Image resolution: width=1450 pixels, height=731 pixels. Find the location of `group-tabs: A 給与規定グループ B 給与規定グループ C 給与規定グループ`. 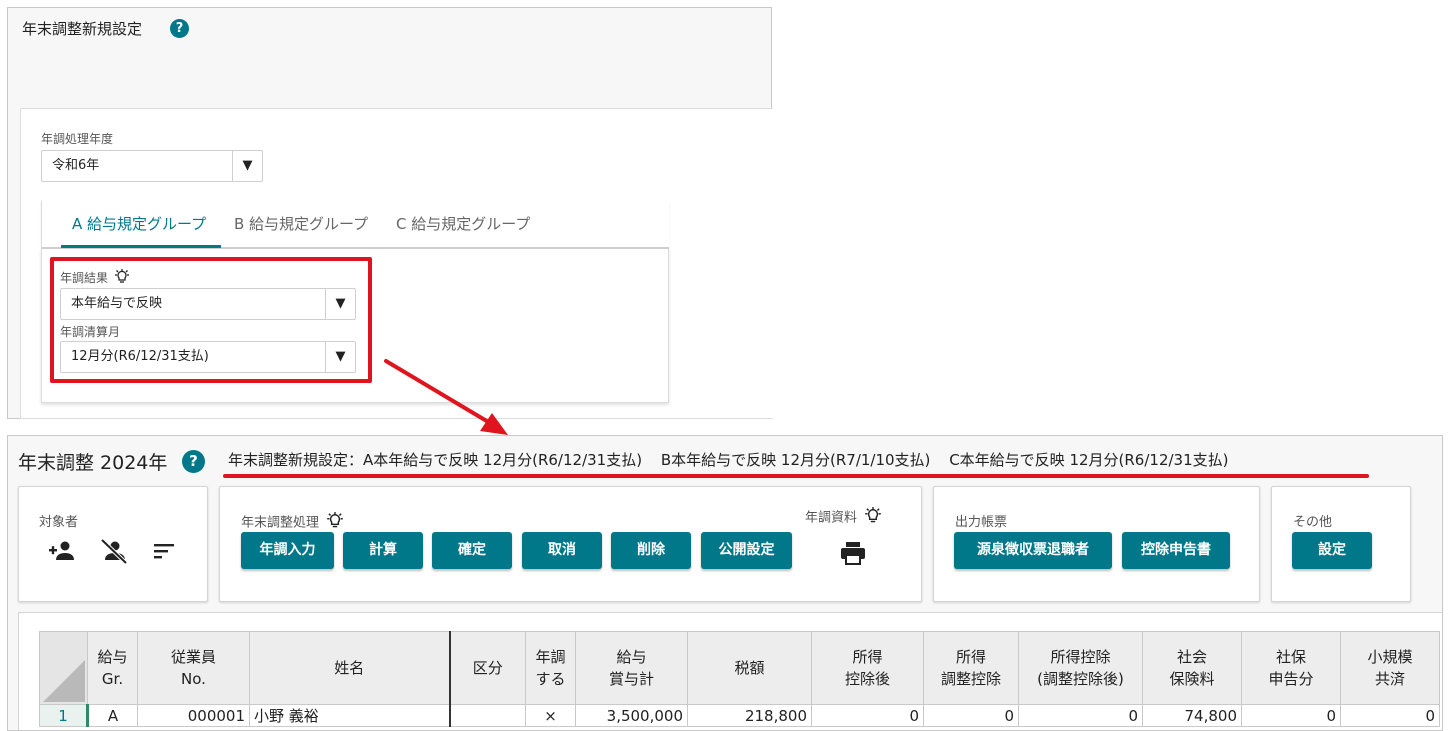

group-tabs: A 給与規定グループ B 給与規定グループ C 給与規定グループ is located at coordinates (355, 225).